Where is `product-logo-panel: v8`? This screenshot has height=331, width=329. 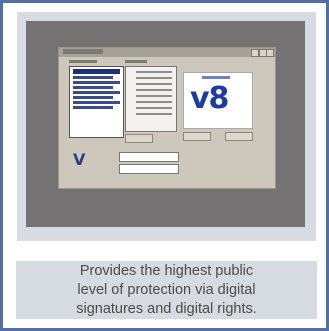 product-logo-panel: v8 is located at coordinates (218, 100).